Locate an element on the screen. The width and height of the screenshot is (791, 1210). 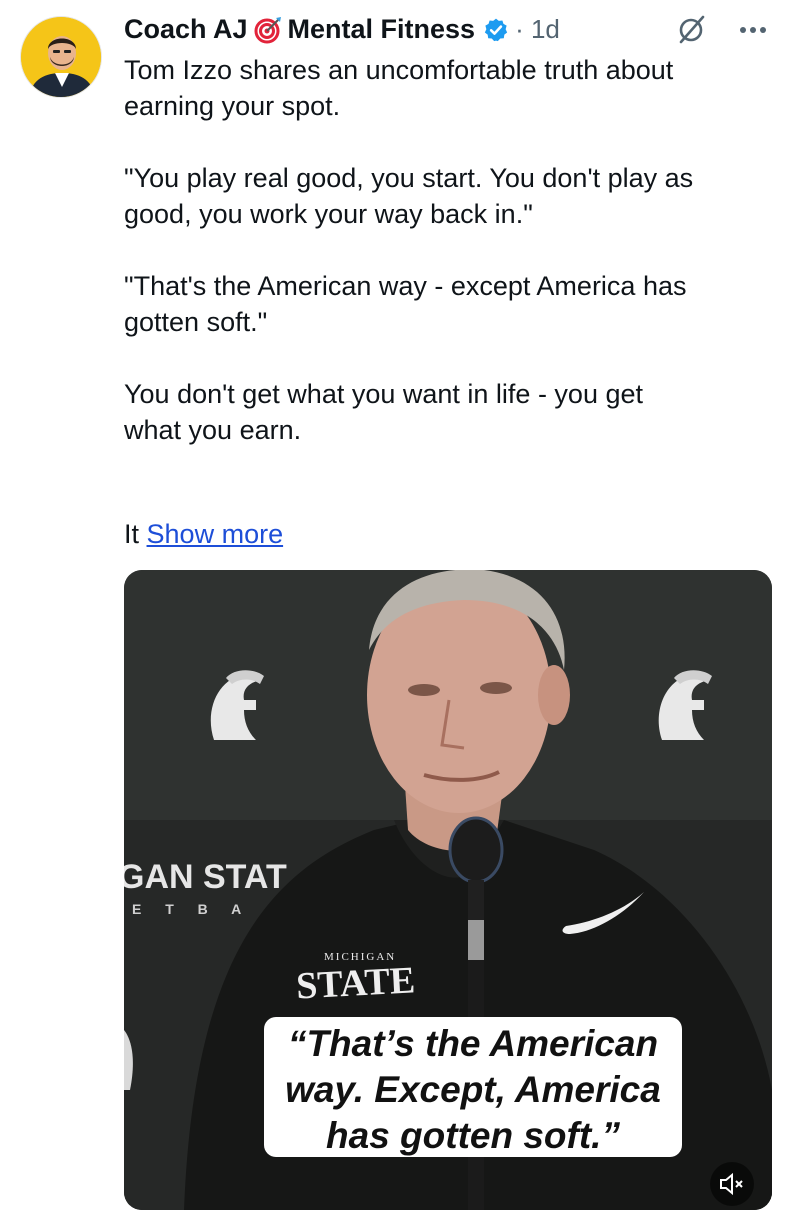
post-header: Coach AJ Mental Fitness · 1d is located at coordinates (449, 30).